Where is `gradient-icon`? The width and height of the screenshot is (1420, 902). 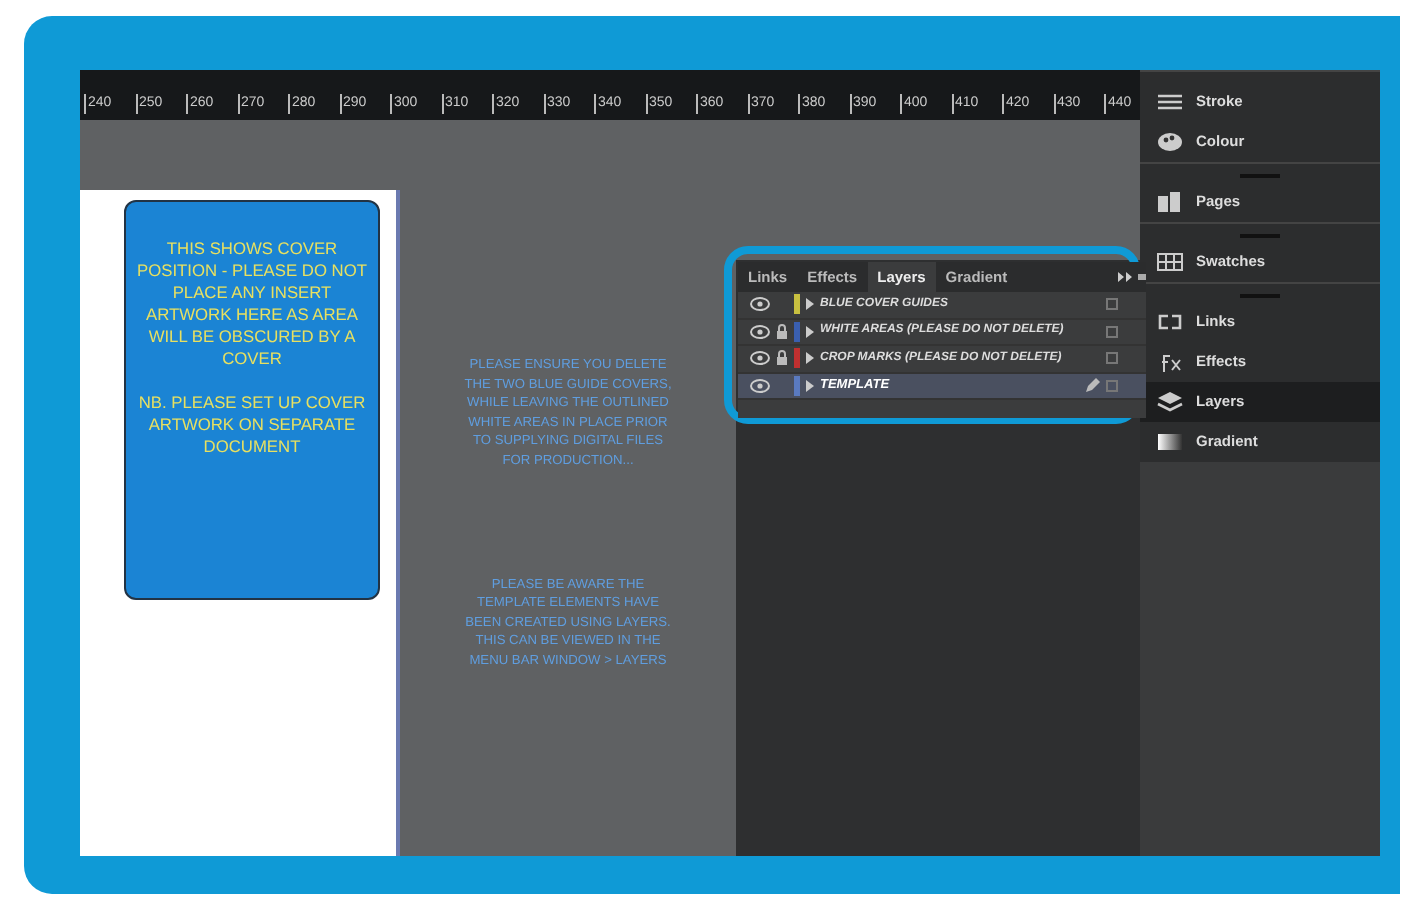 gradient-icon is located at coordinates (1170, 442).